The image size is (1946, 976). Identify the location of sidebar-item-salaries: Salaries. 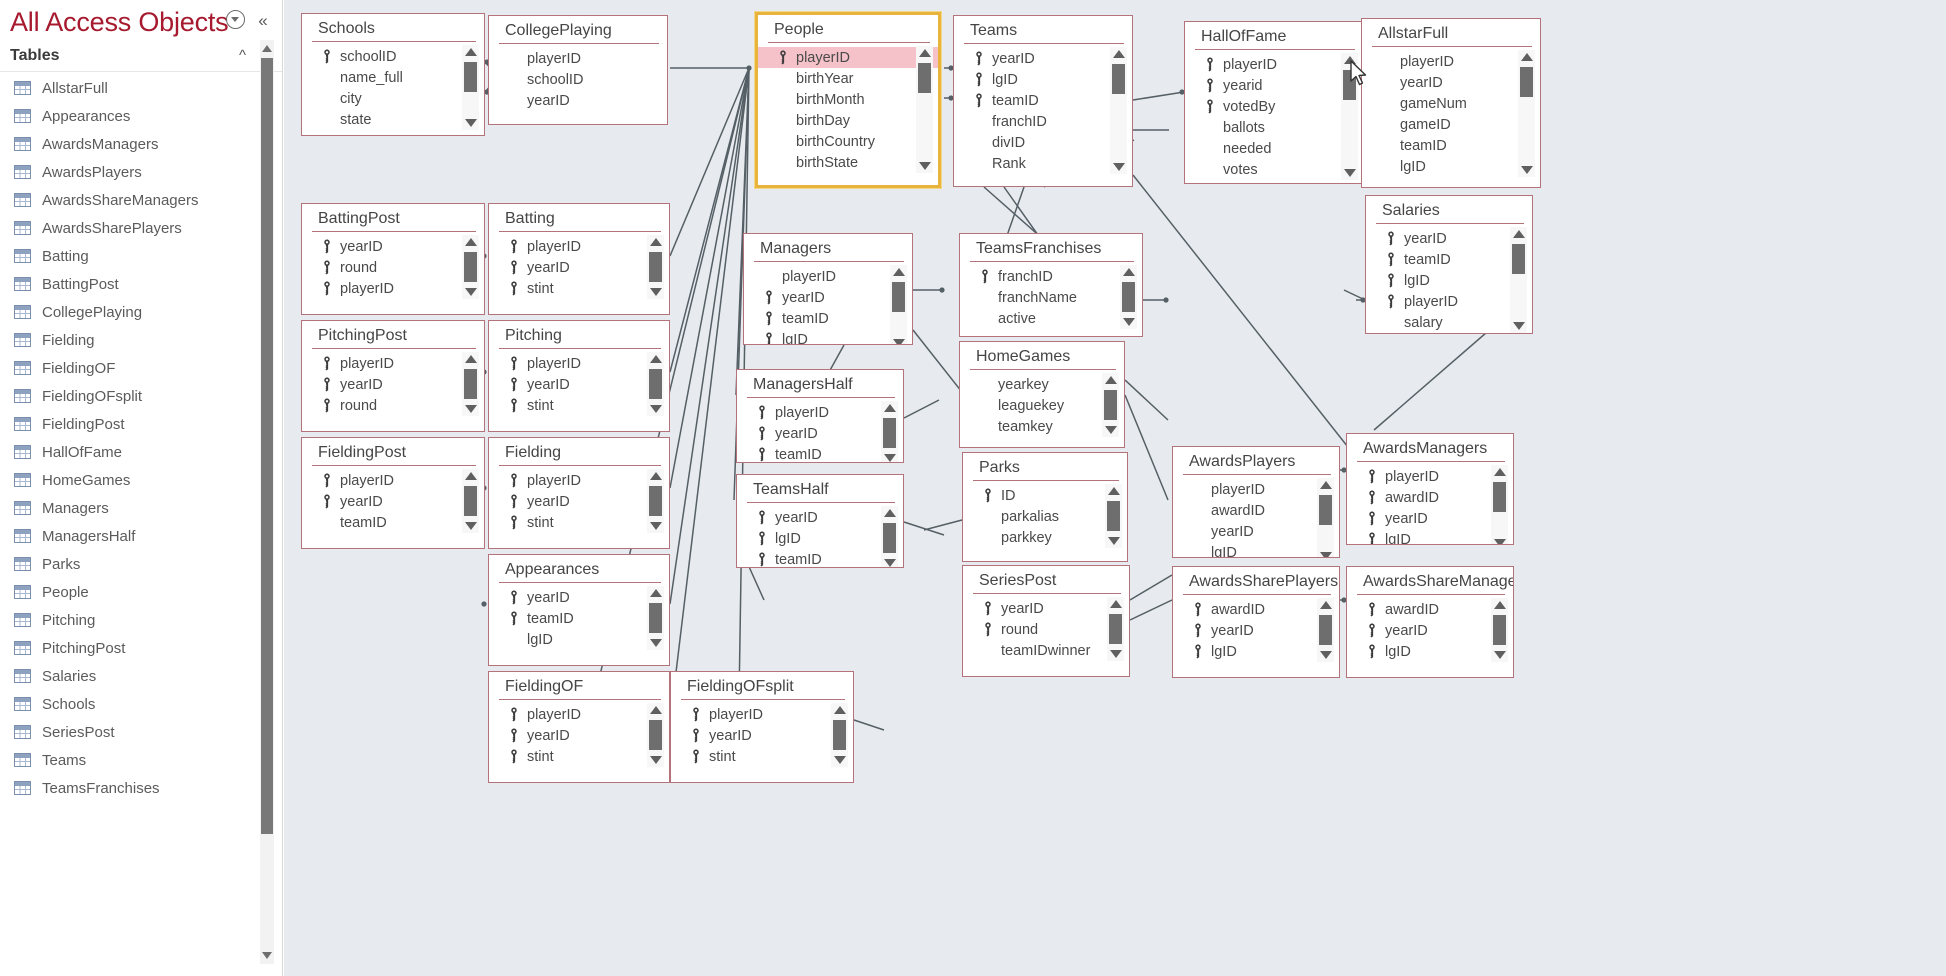
(132, 676).